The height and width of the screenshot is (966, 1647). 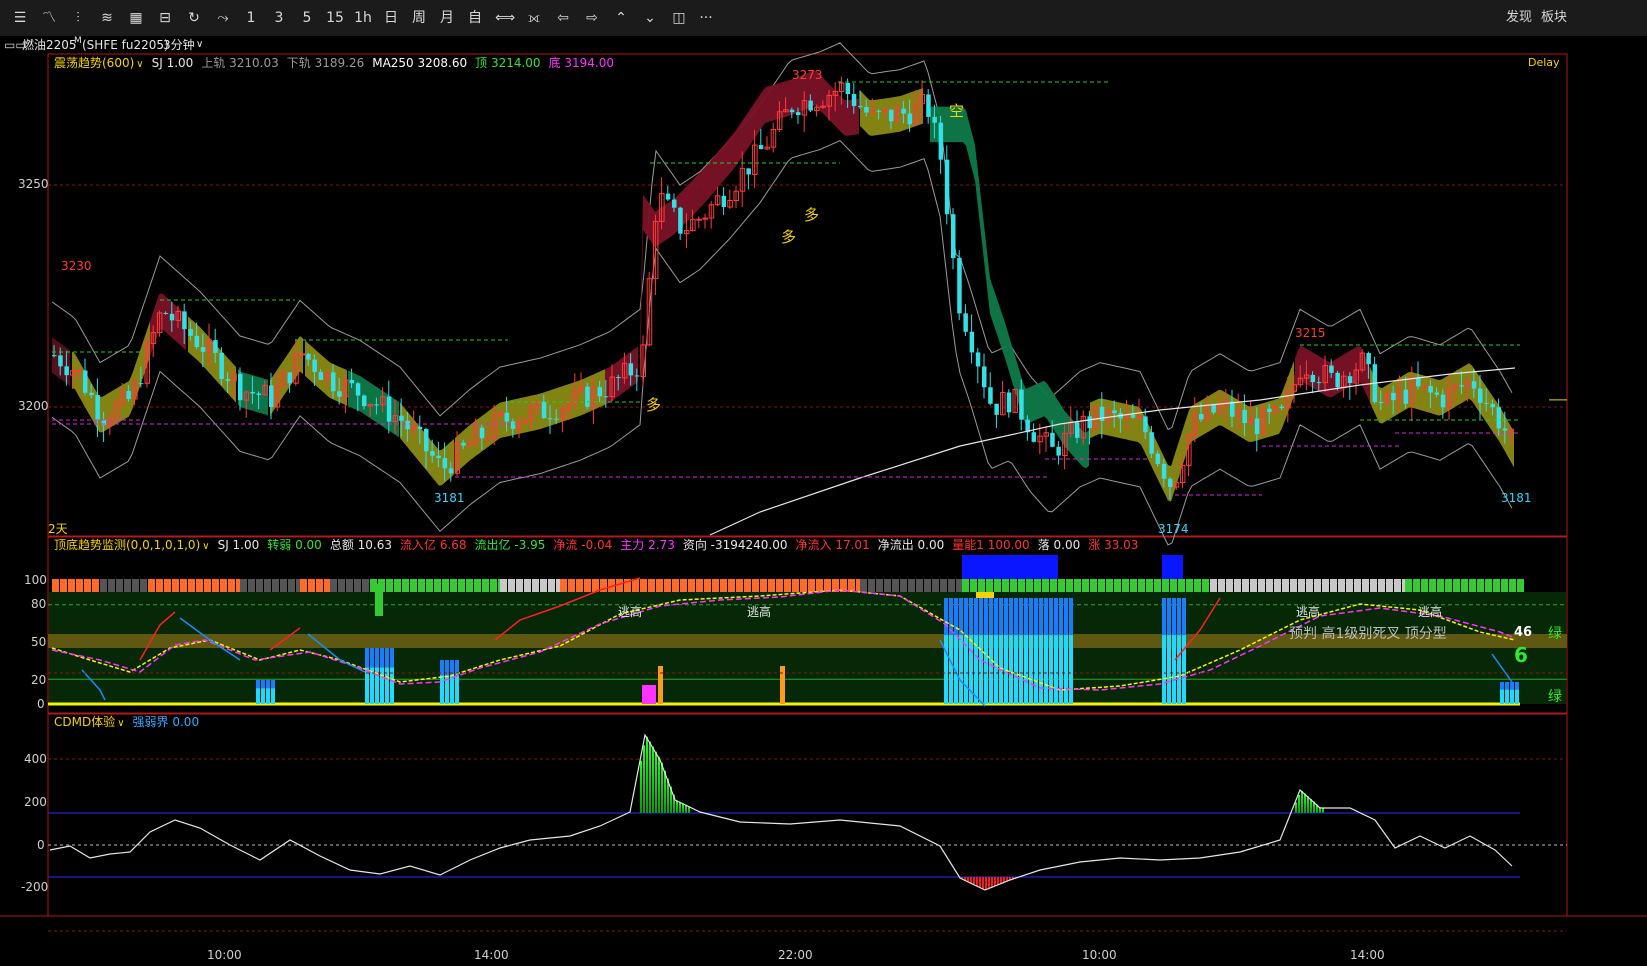 I want to click on panel1-legend-item: 顶 3214.00, so click(x=508, y=63).